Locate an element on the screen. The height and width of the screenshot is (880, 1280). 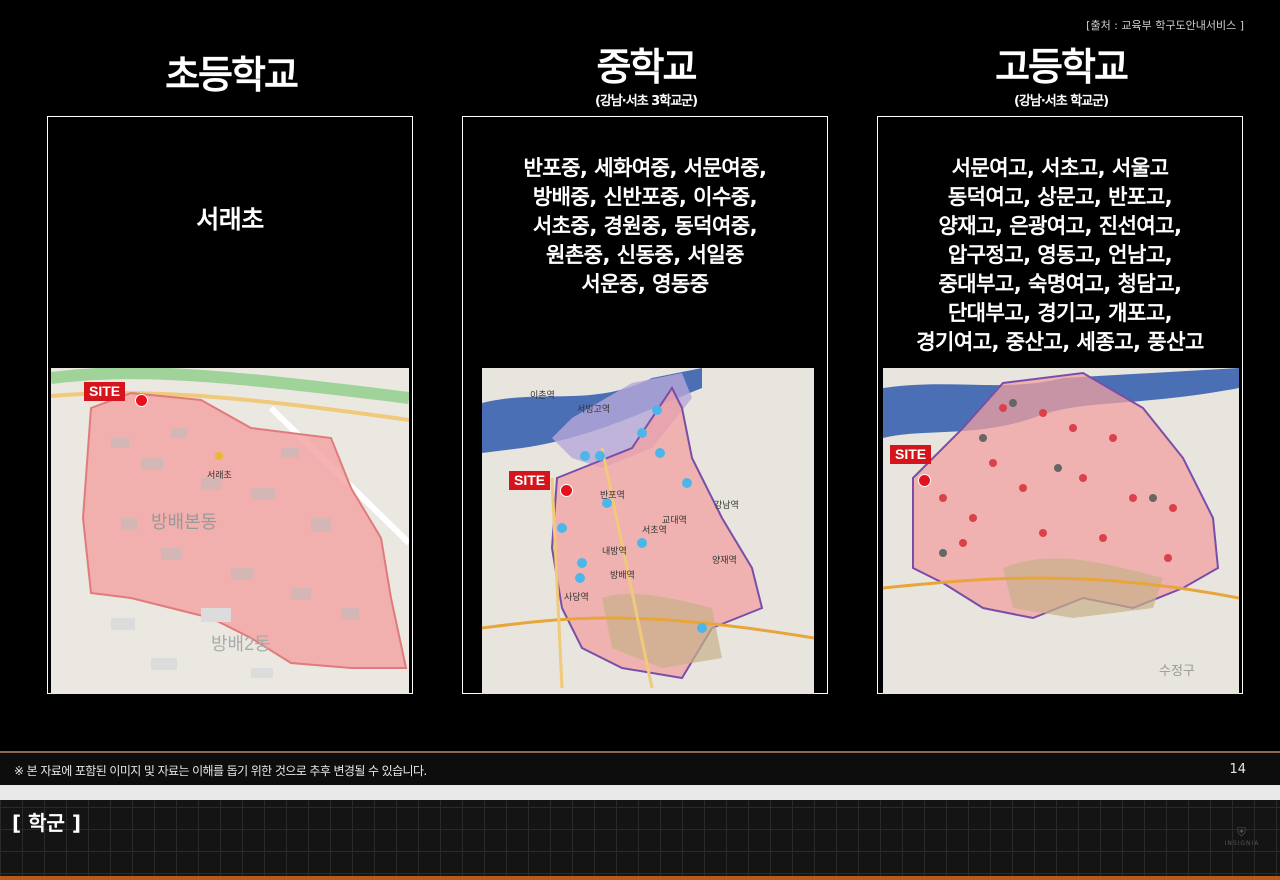
school-line: 동덕여고, 상문고, 반포고, is located at coordinates (1060, 197).